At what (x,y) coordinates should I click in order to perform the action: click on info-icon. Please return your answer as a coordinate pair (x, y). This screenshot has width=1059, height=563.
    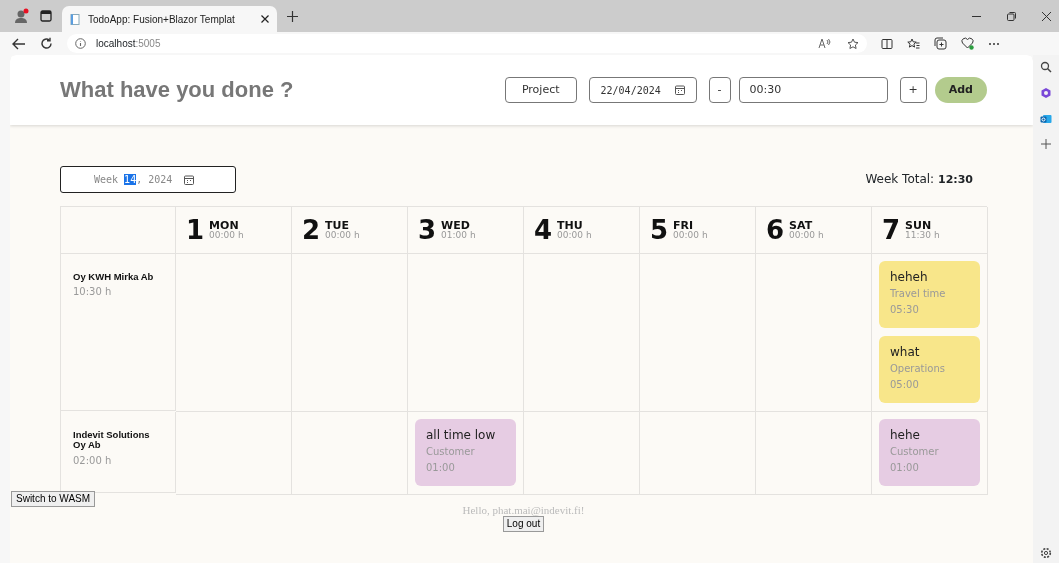
    Looking at the image, I should click on (80, 43).